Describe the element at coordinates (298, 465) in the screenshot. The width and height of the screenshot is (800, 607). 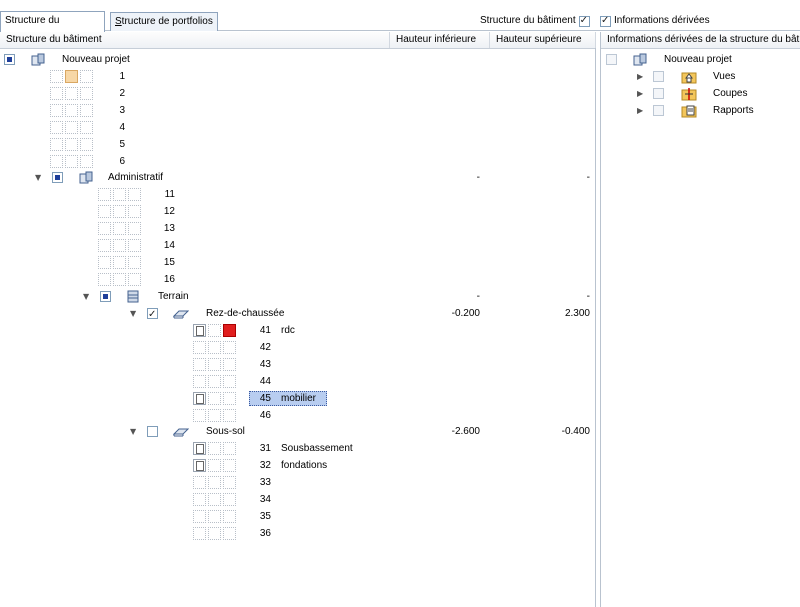
I see `layer-slot-row: 32 fondations` at that location.